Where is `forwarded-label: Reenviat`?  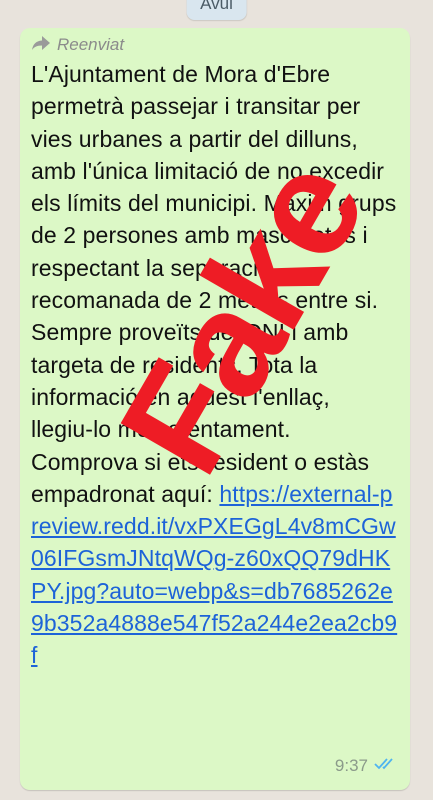 forwarded-label: Reenviat is located at coordinates (91, 44).